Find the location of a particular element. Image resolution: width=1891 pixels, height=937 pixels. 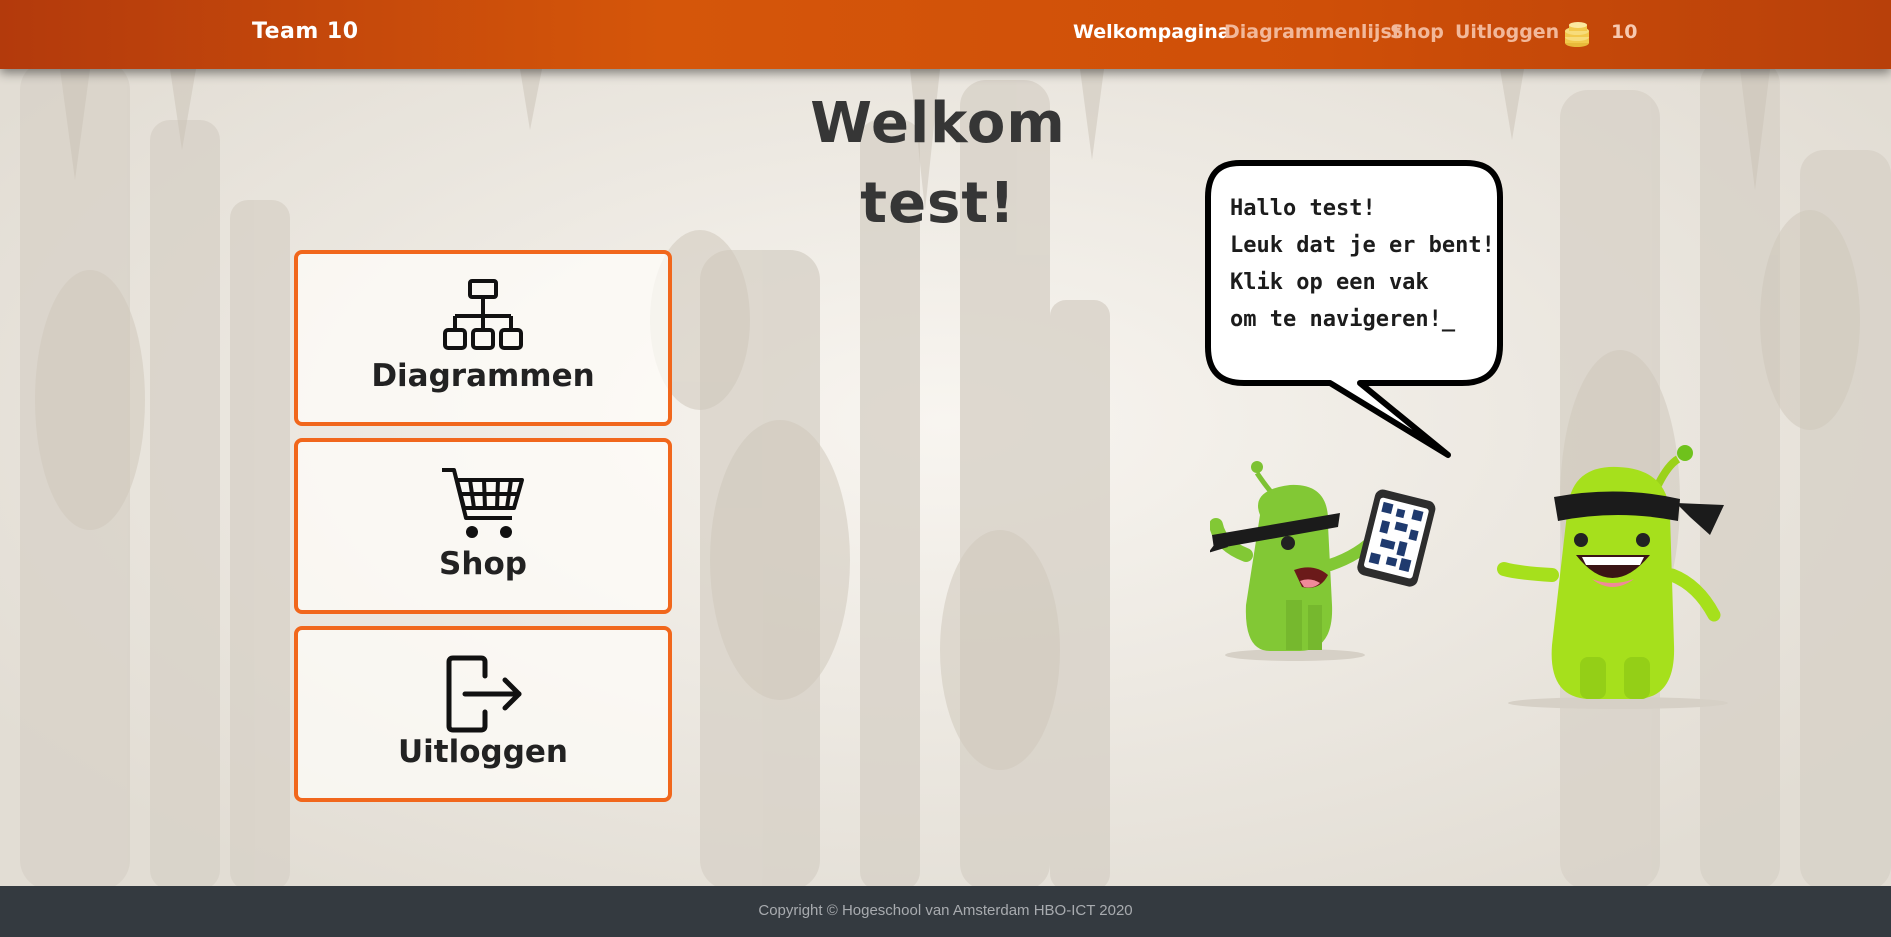

nav-link-welkompagina: Welkompagina is located at coordinates (1152, 32).